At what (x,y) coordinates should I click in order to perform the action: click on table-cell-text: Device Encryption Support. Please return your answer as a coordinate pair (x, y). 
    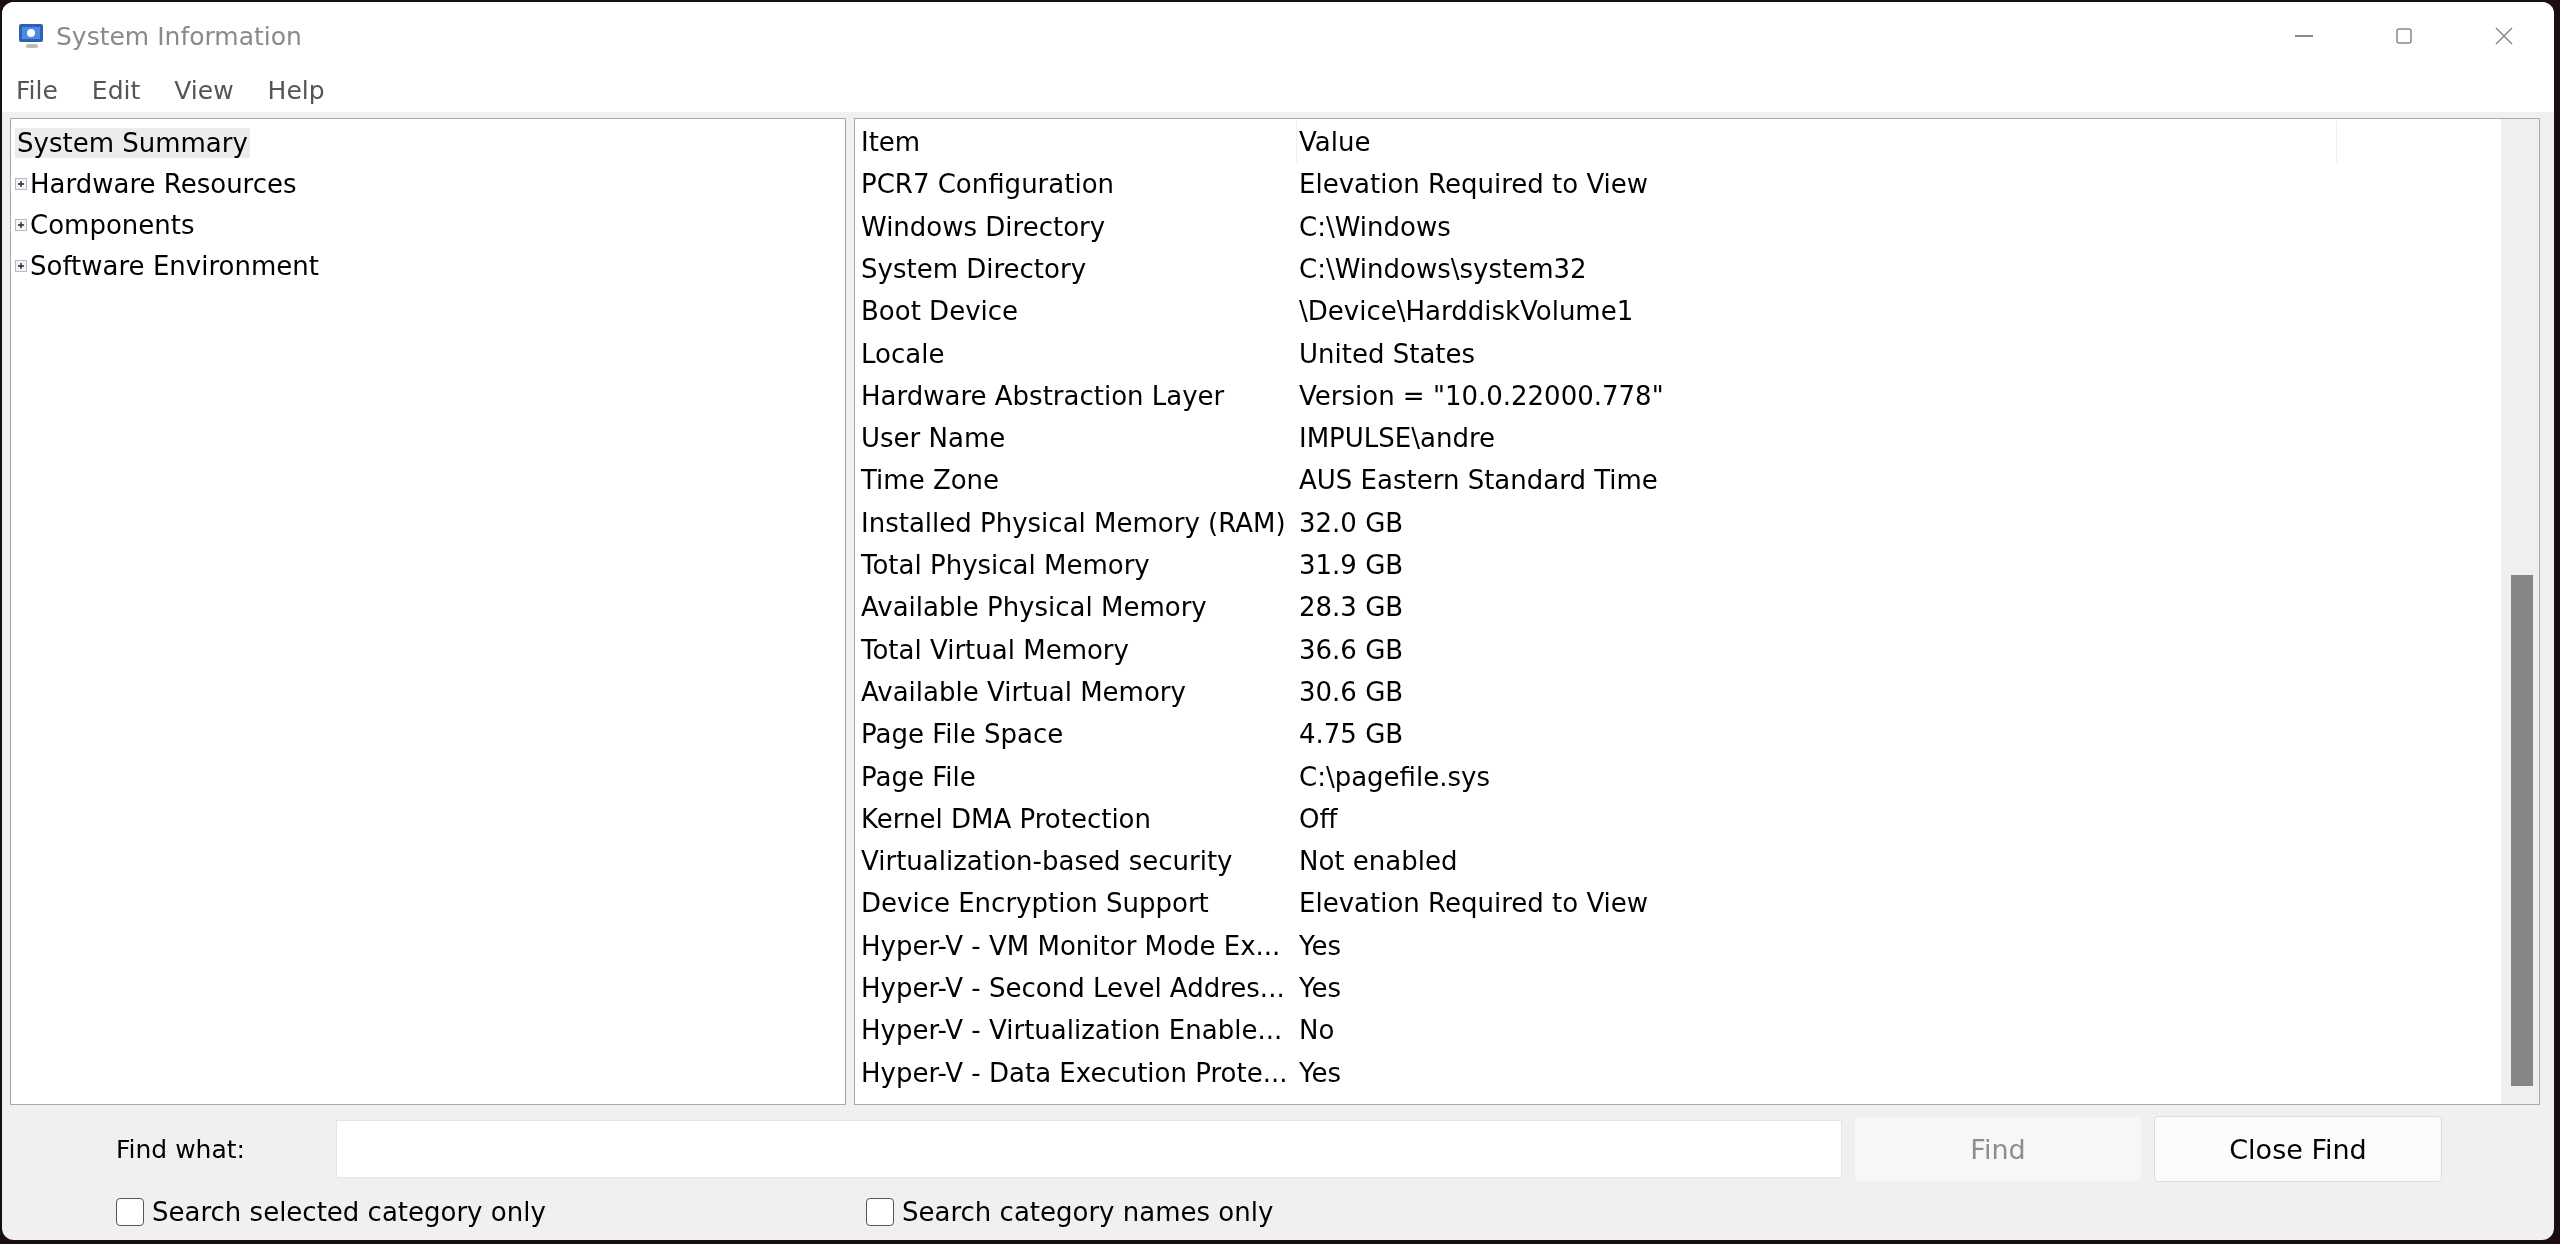
    Looking at the image, I should click on (1035, 903).